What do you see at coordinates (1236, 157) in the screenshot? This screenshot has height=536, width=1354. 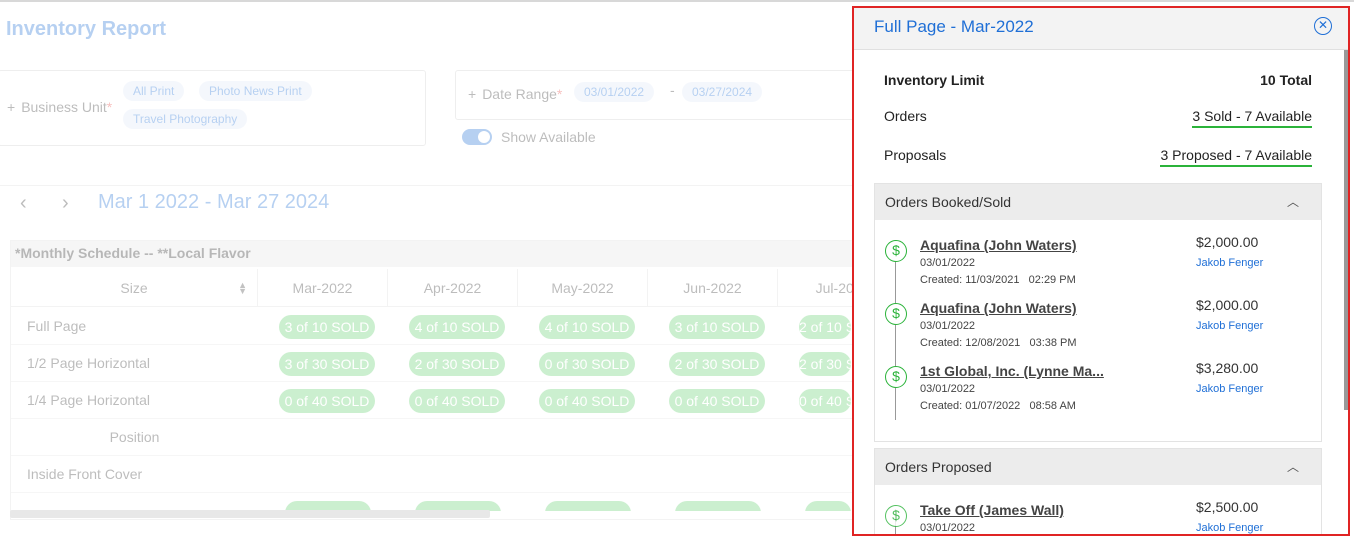 I see `proposals-value-link: 3 Proposed - 7 Available` at bounding box center [1236, 157].